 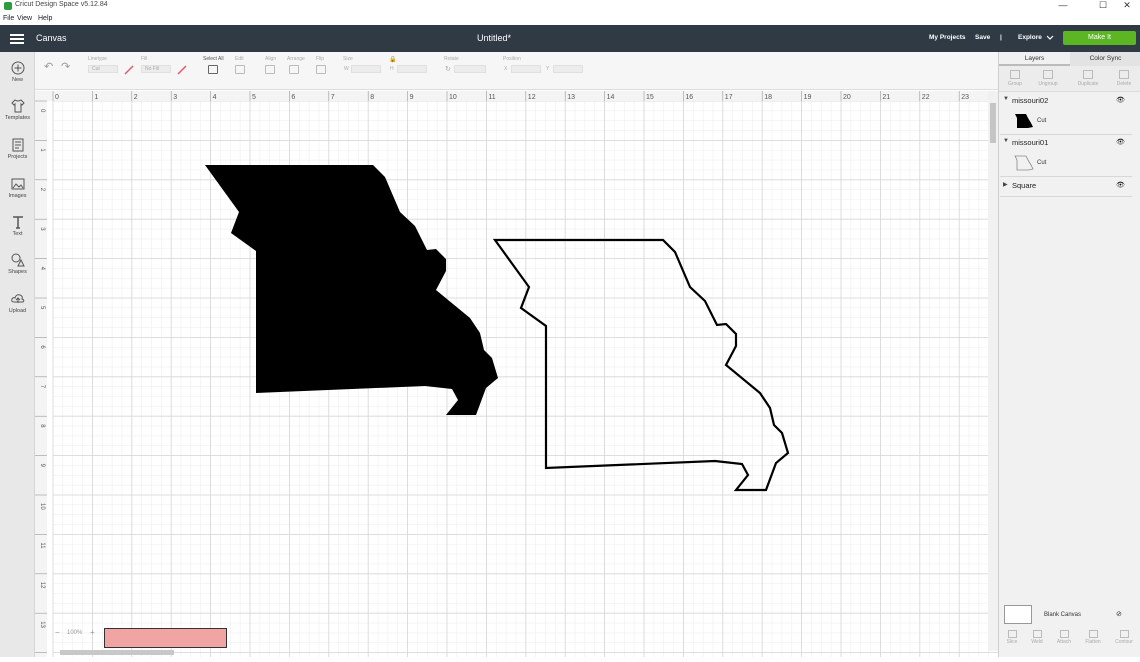 I want to click on shapes-tool: Shapes, so click(x=17, y=264).